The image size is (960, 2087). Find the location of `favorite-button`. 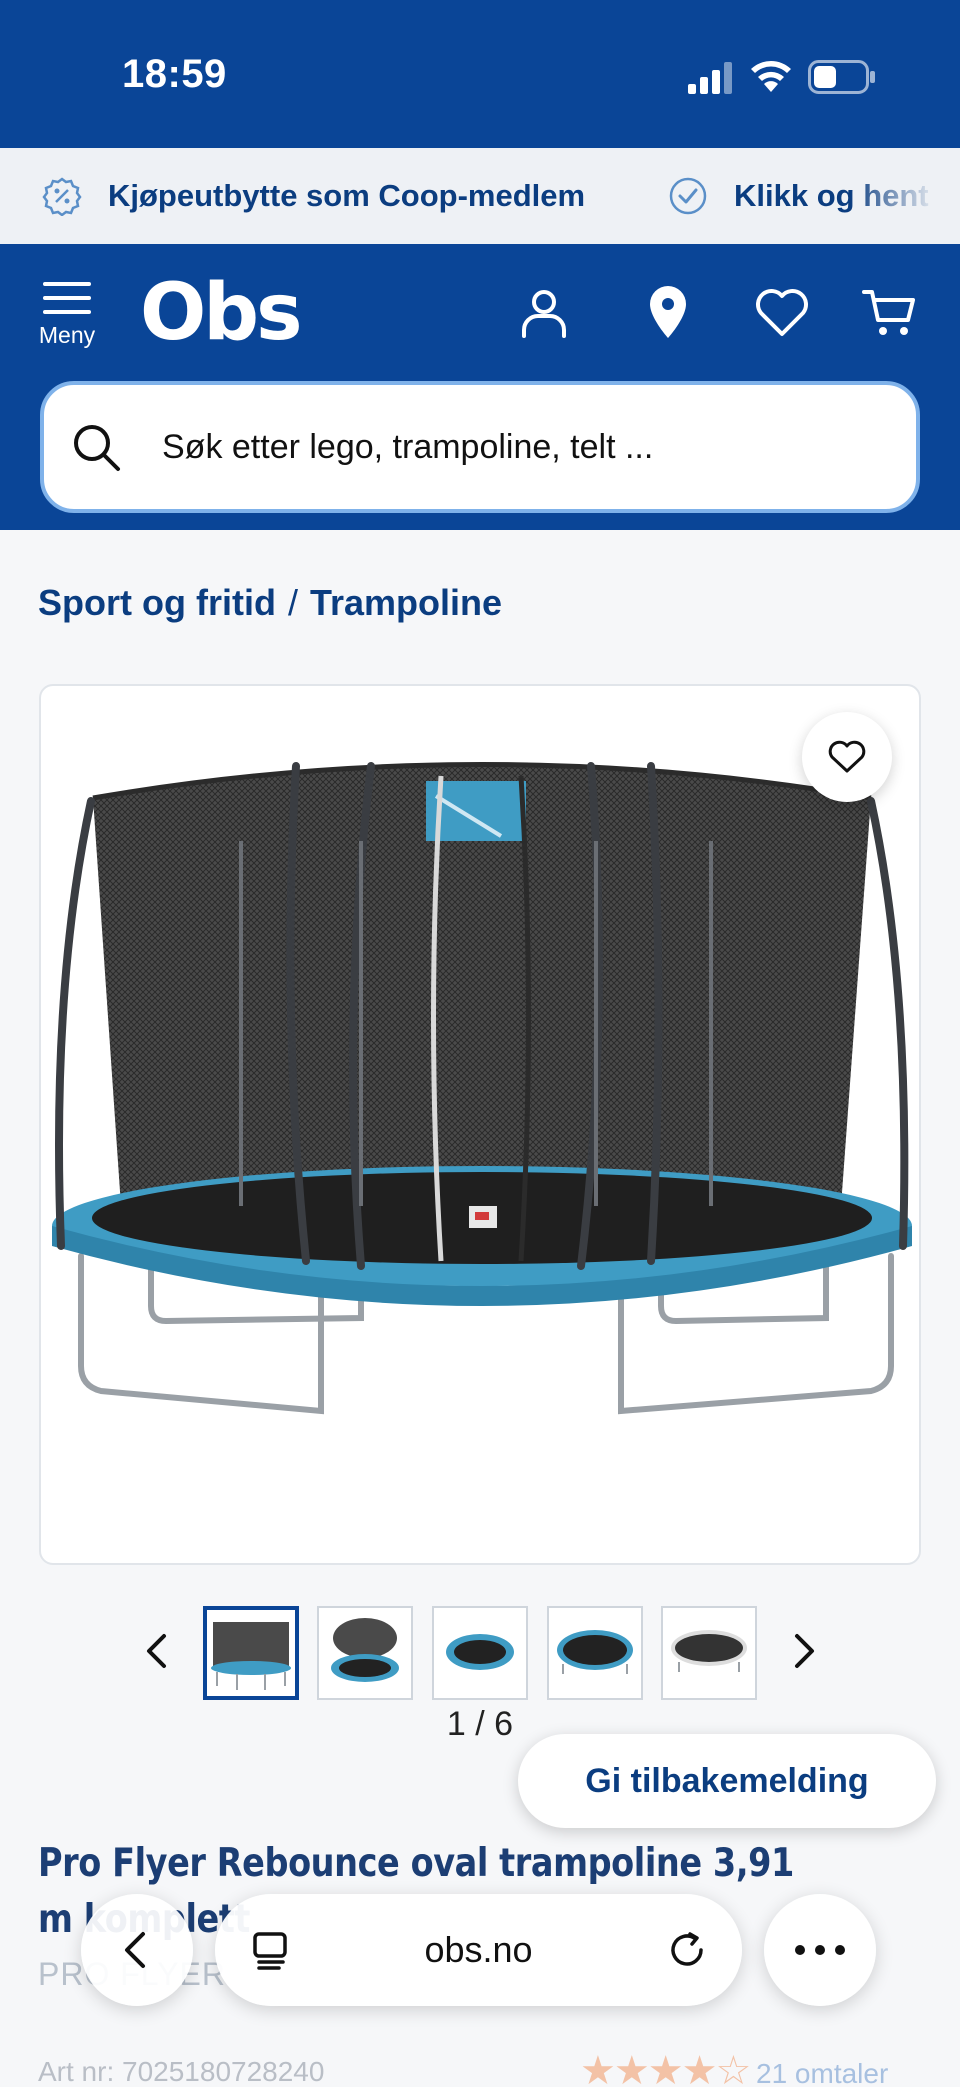

favorite-button is located at coordinates (847, 757).